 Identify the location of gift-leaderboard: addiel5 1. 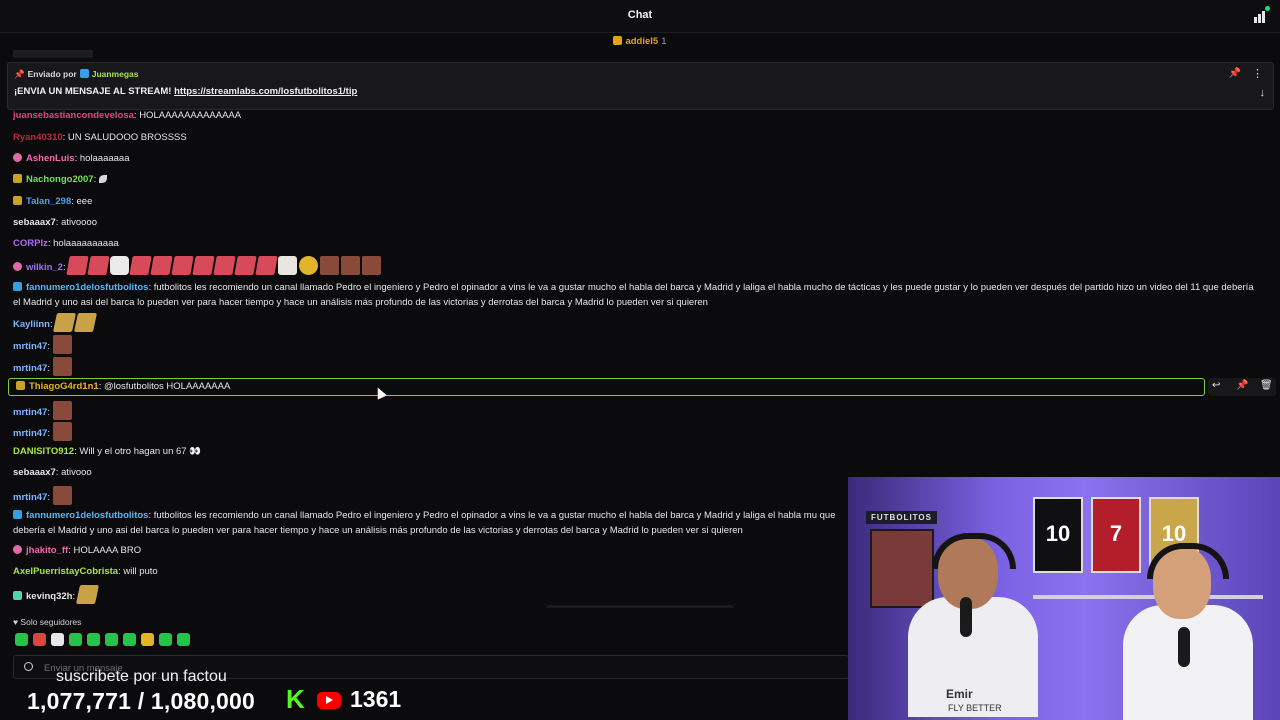
(640, 44).